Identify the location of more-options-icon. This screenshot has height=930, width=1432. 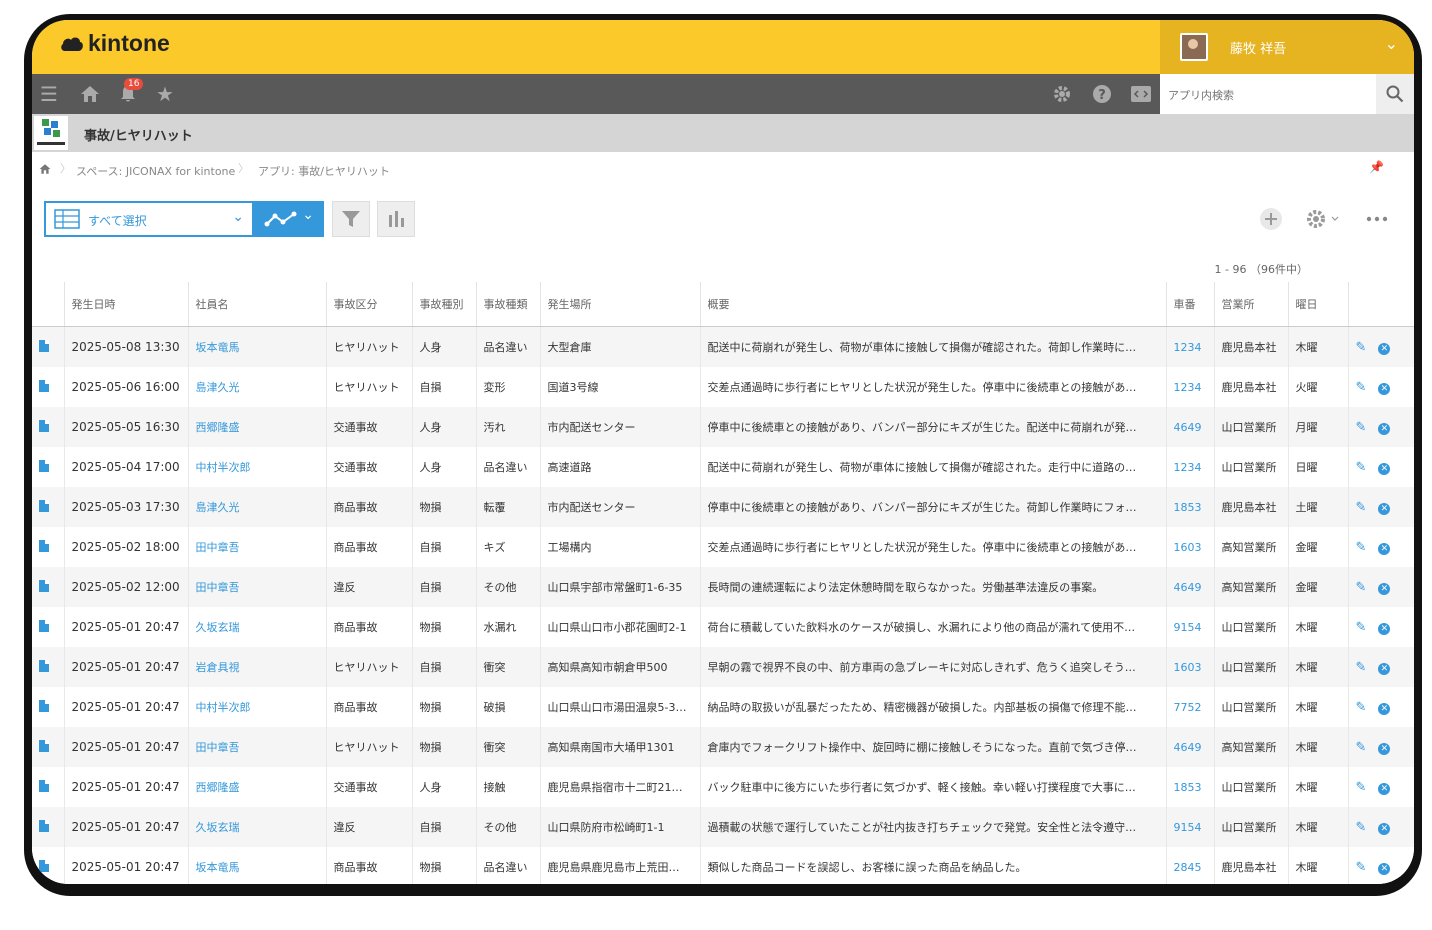
(1377, 221).